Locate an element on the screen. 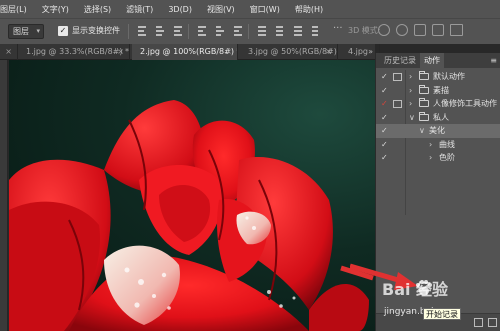 This screenshot has width=500, height=331. new-set-folder-icon is located at coordinates (478, 322).